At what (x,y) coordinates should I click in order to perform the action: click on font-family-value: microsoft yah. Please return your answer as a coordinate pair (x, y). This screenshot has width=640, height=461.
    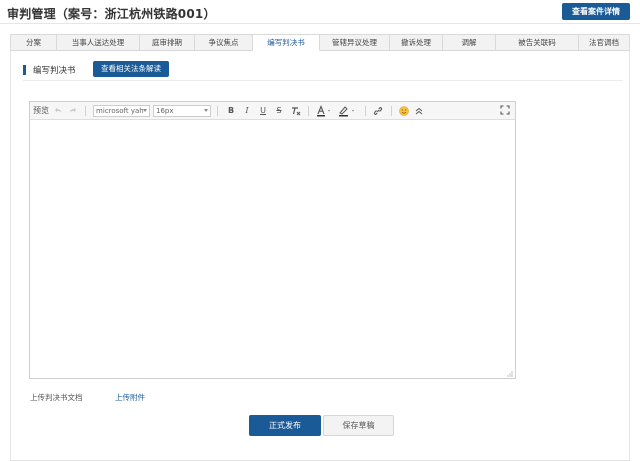
    Looking at the image, I should click on (120, 111).